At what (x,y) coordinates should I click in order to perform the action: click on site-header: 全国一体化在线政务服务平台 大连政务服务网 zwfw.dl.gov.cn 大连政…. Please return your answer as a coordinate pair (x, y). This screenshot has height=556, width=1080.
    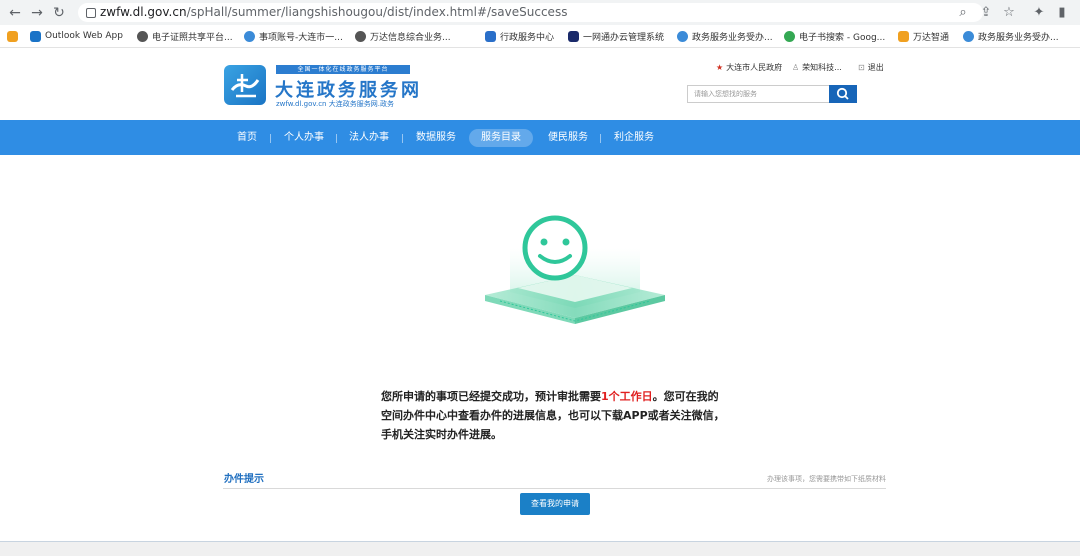
    Looking at the image, I should click on (540, 84).